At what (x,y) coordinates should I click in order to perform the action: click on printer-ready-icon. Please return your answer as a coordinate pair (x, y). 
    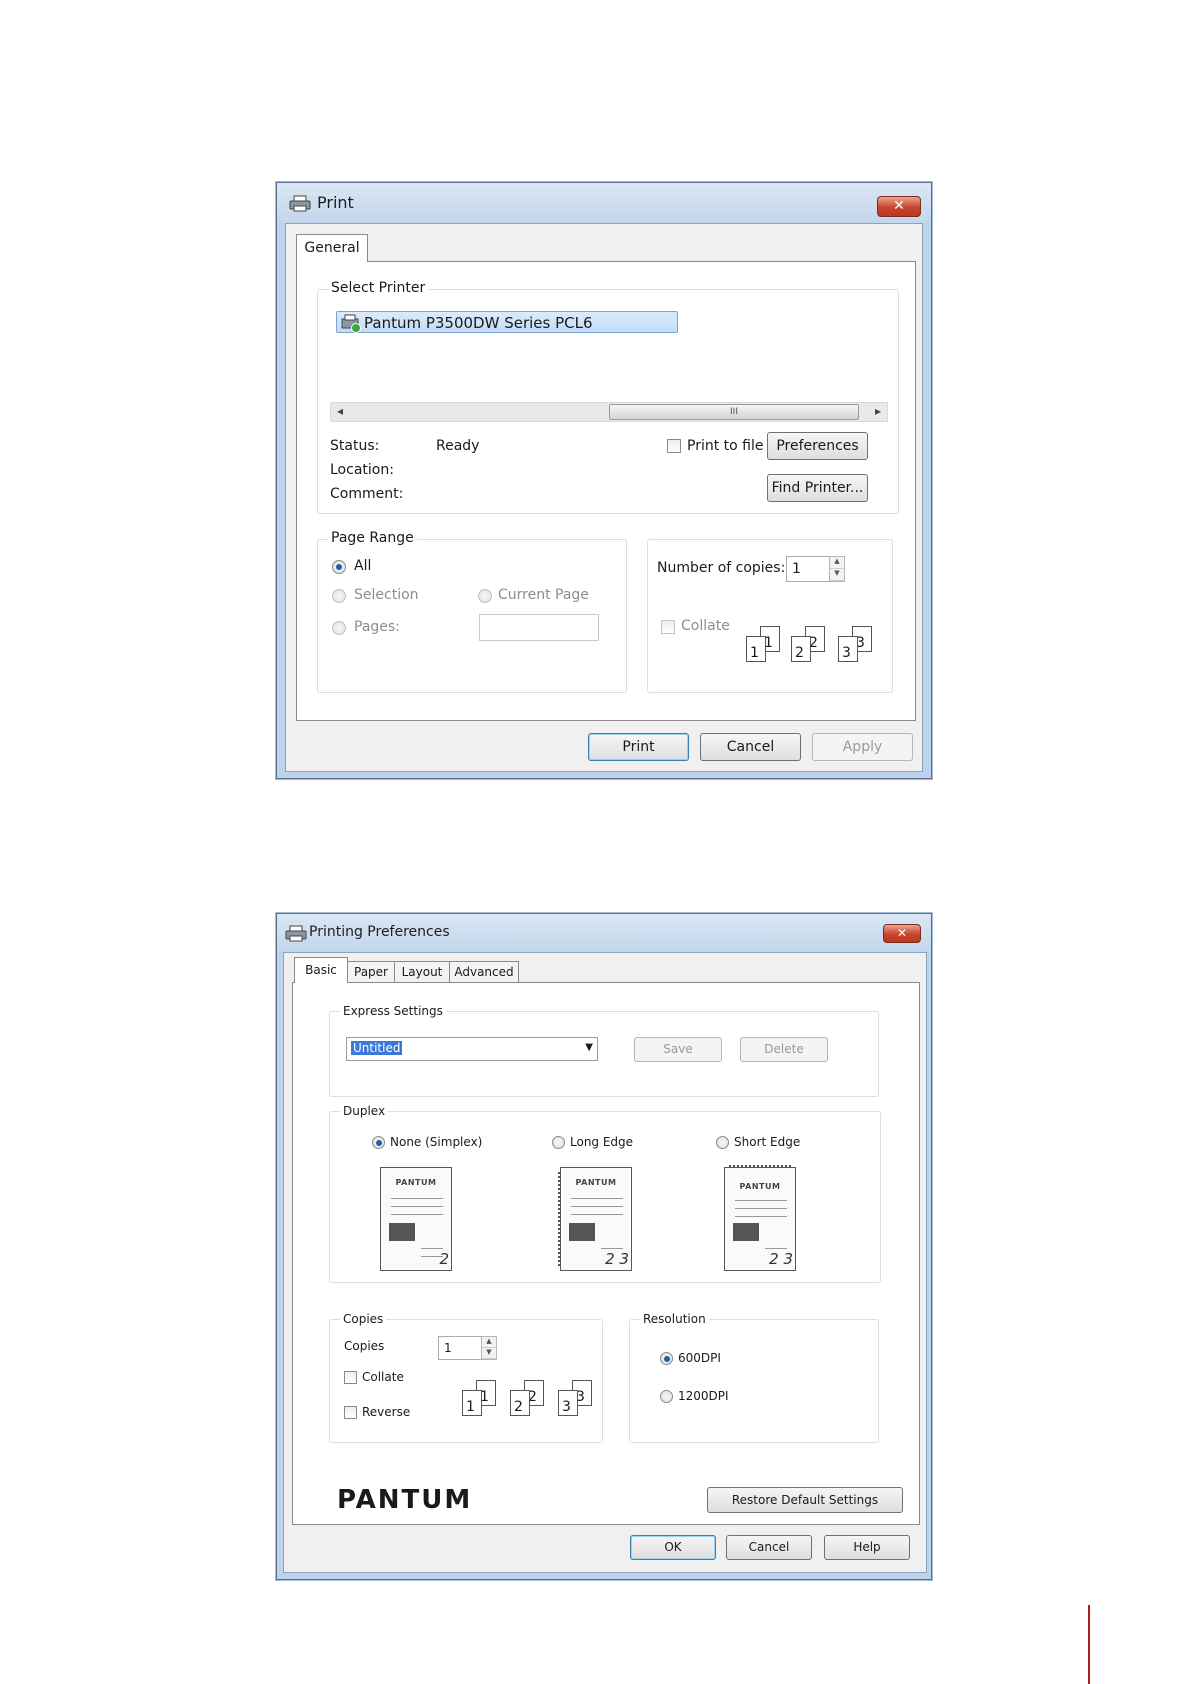
    Looking at the image, I should click on (351, 323).